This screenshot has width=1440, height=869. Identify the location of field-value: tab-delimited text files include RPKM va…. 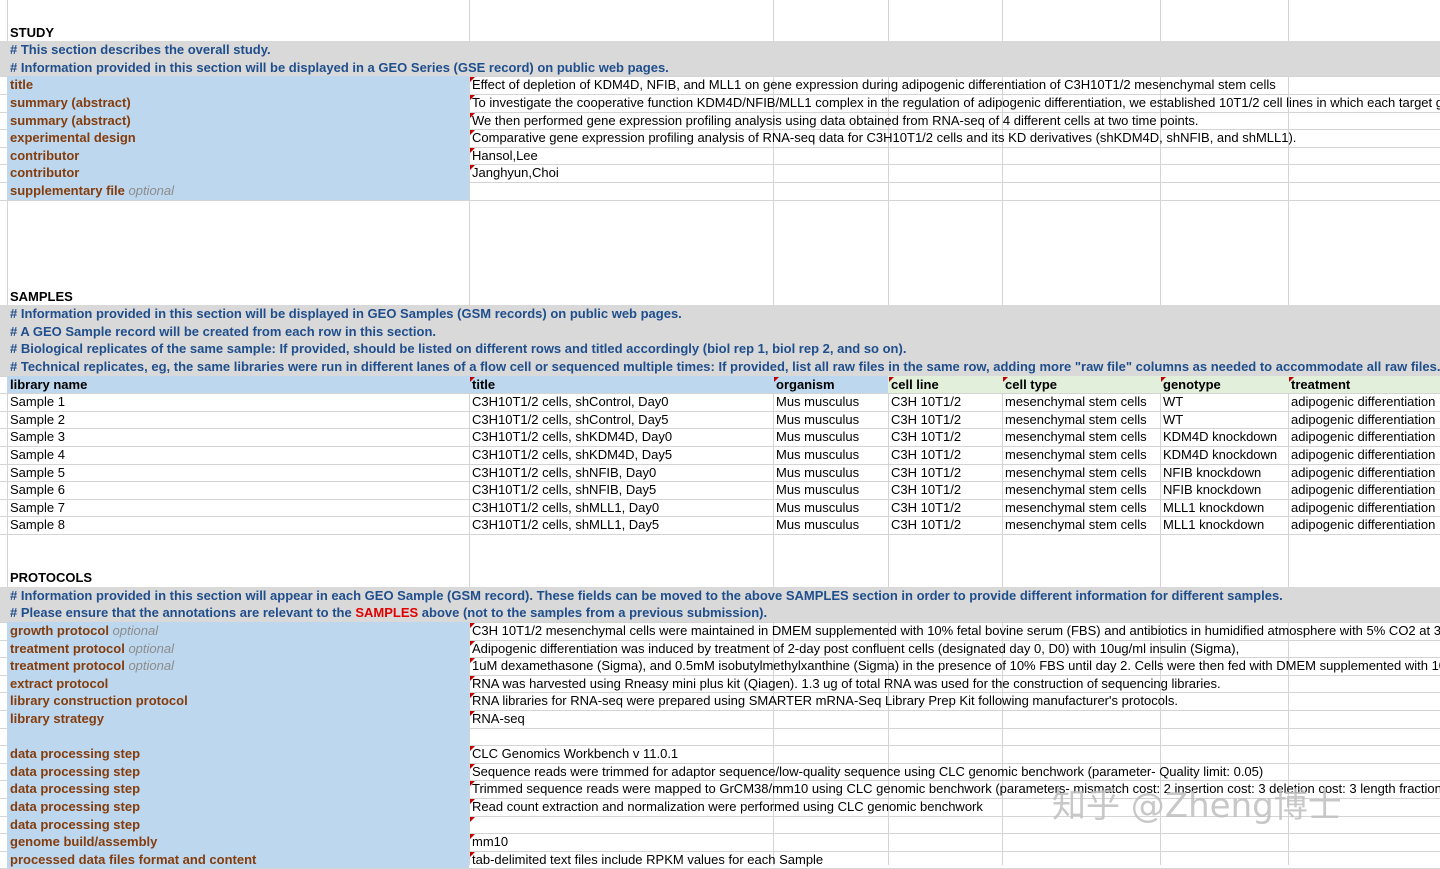
(954, 860).